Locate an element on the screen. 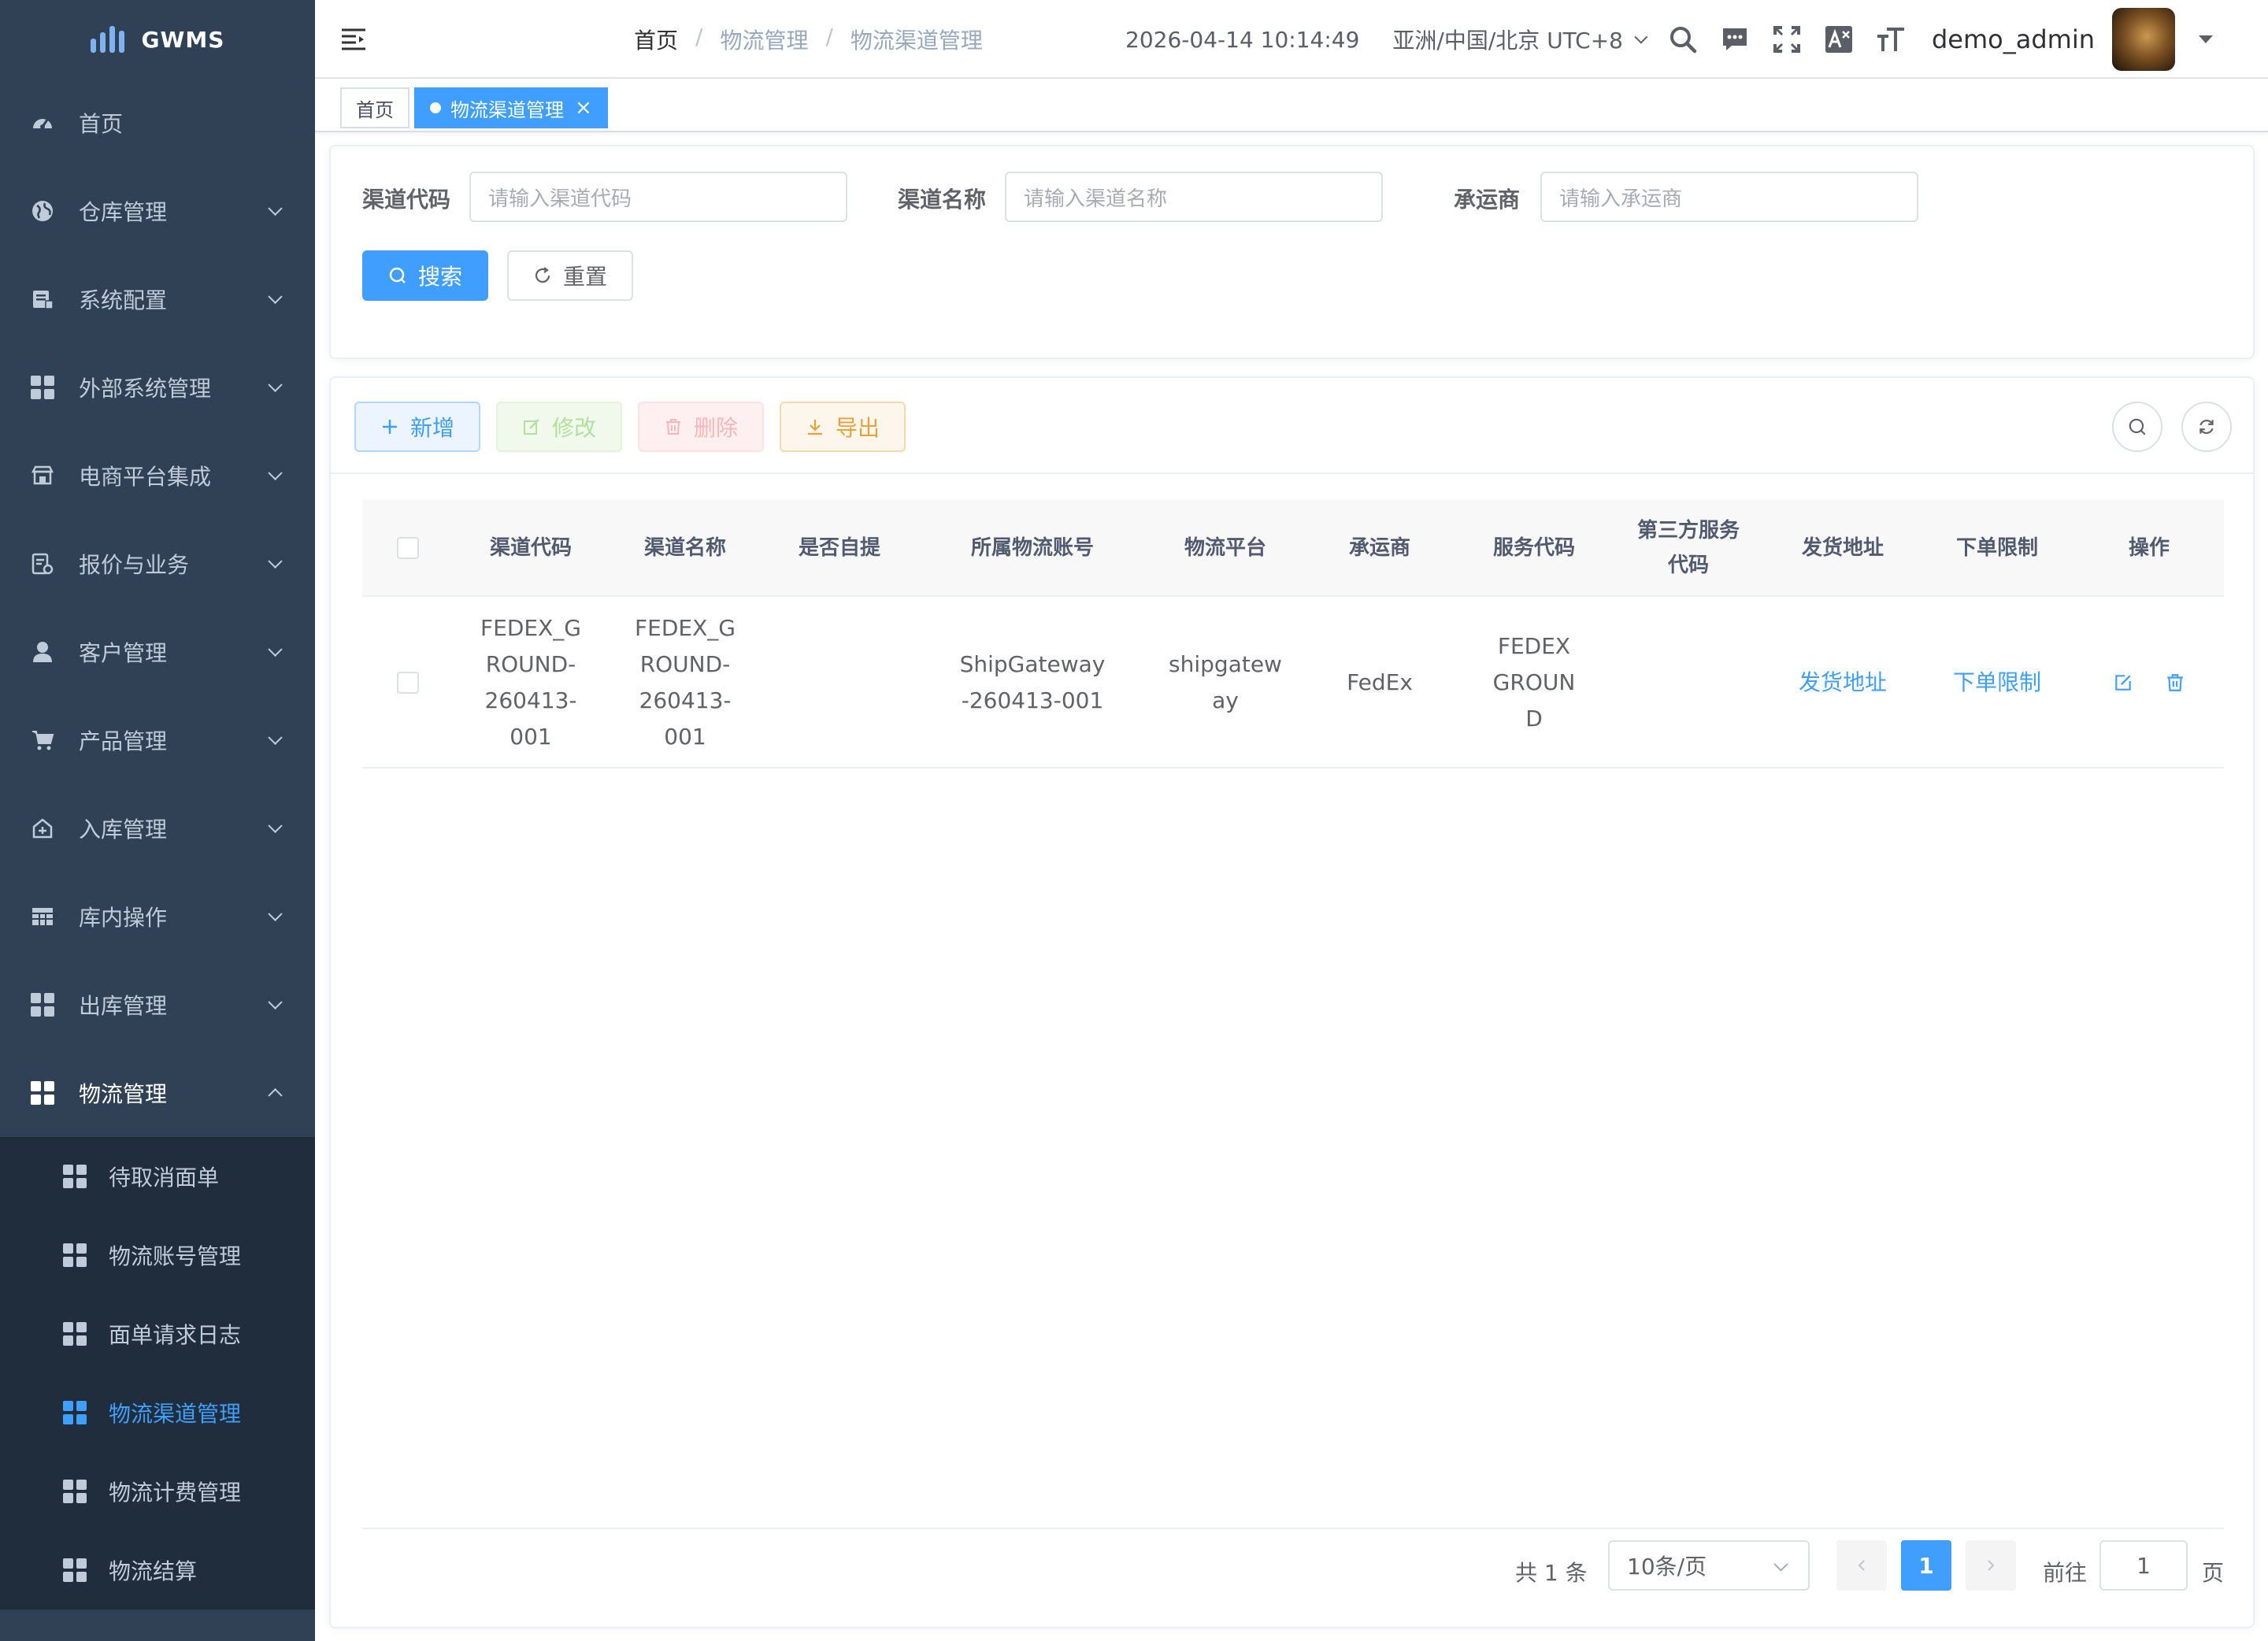 The width and height of the screenshot is (2268, 1641). select-all-checkbox is located at coordinates (408, 548).